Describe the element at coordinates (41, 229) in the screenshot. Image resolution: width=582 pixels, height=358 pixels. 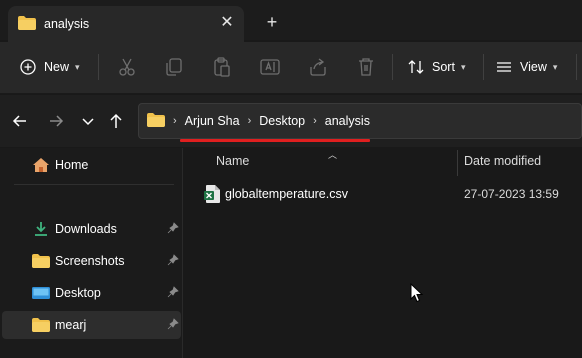
I see `download-icon` at that location.